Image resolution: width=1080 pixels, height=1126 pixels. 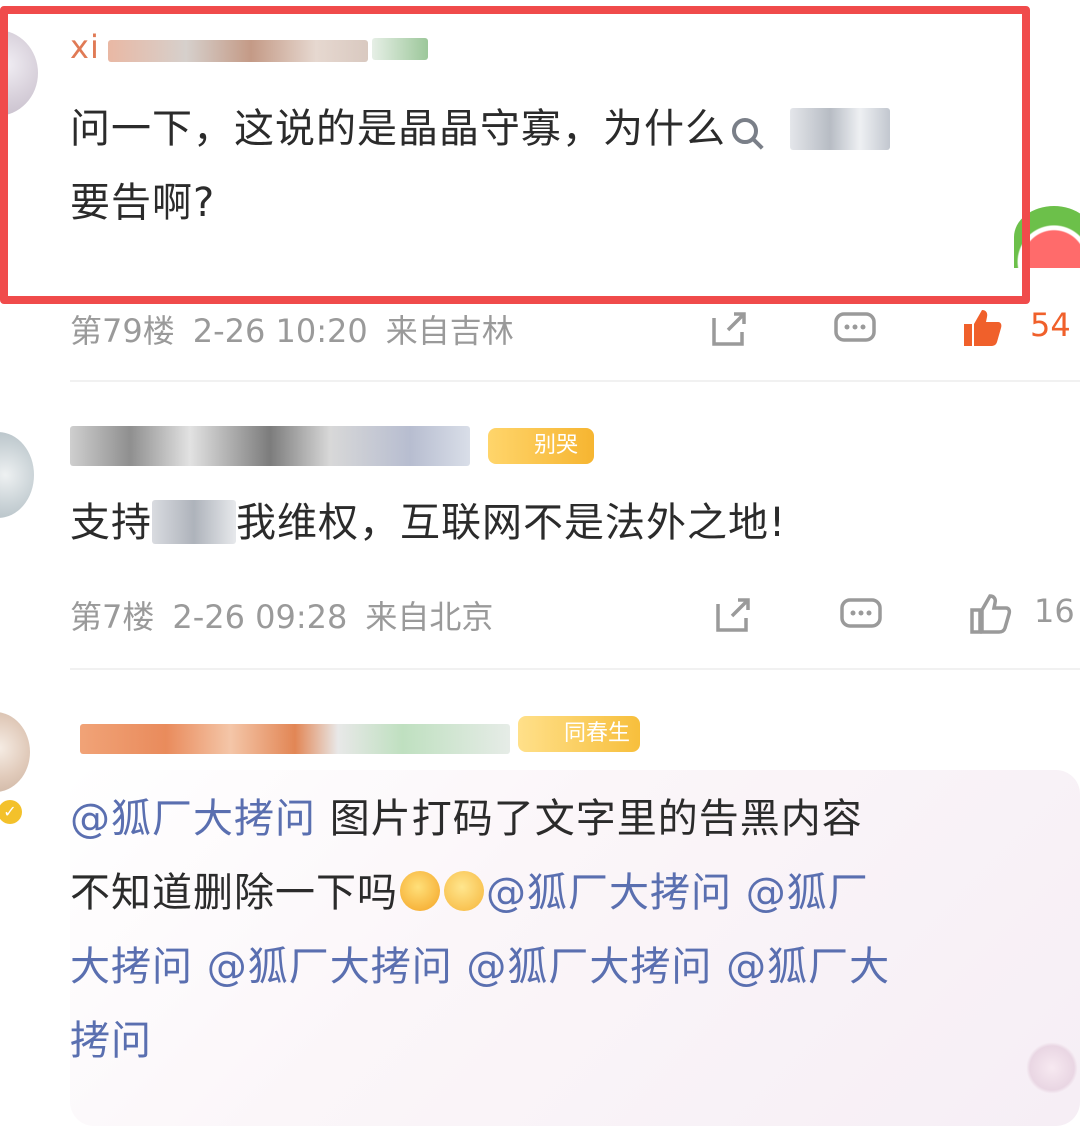 I want to click on comment-meta: 第7楼 2-26 09:28 来自北京, so click(x=290, y=615).